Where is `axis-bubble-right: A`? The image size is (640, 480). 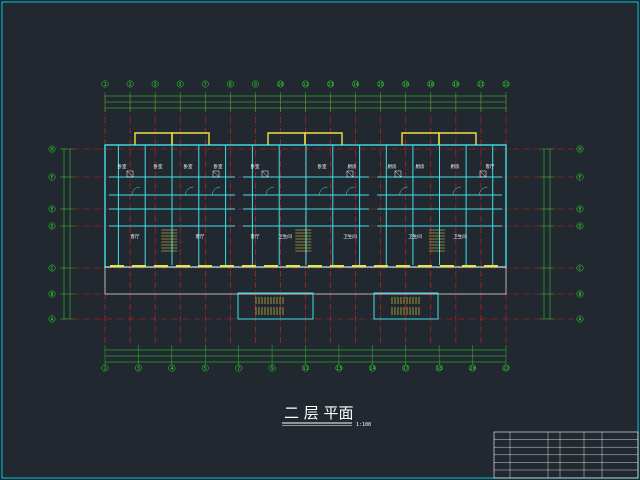
axis-bubble-right: A is located at coordinates (579, 320).